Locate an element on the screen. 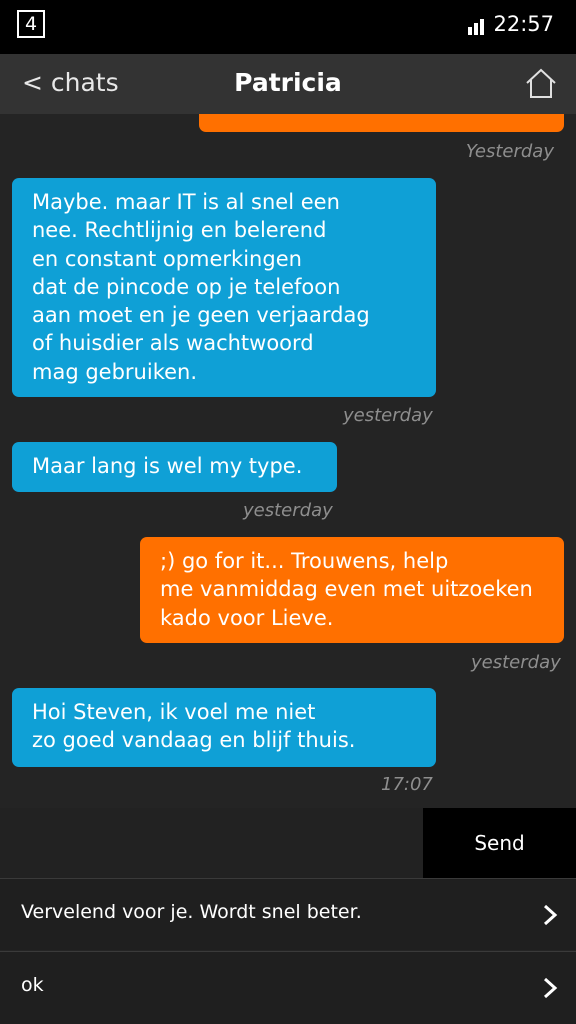  quick-reply-label: Vervelend voor je. Wordt snel beter. is located at coordinates (191, 912).